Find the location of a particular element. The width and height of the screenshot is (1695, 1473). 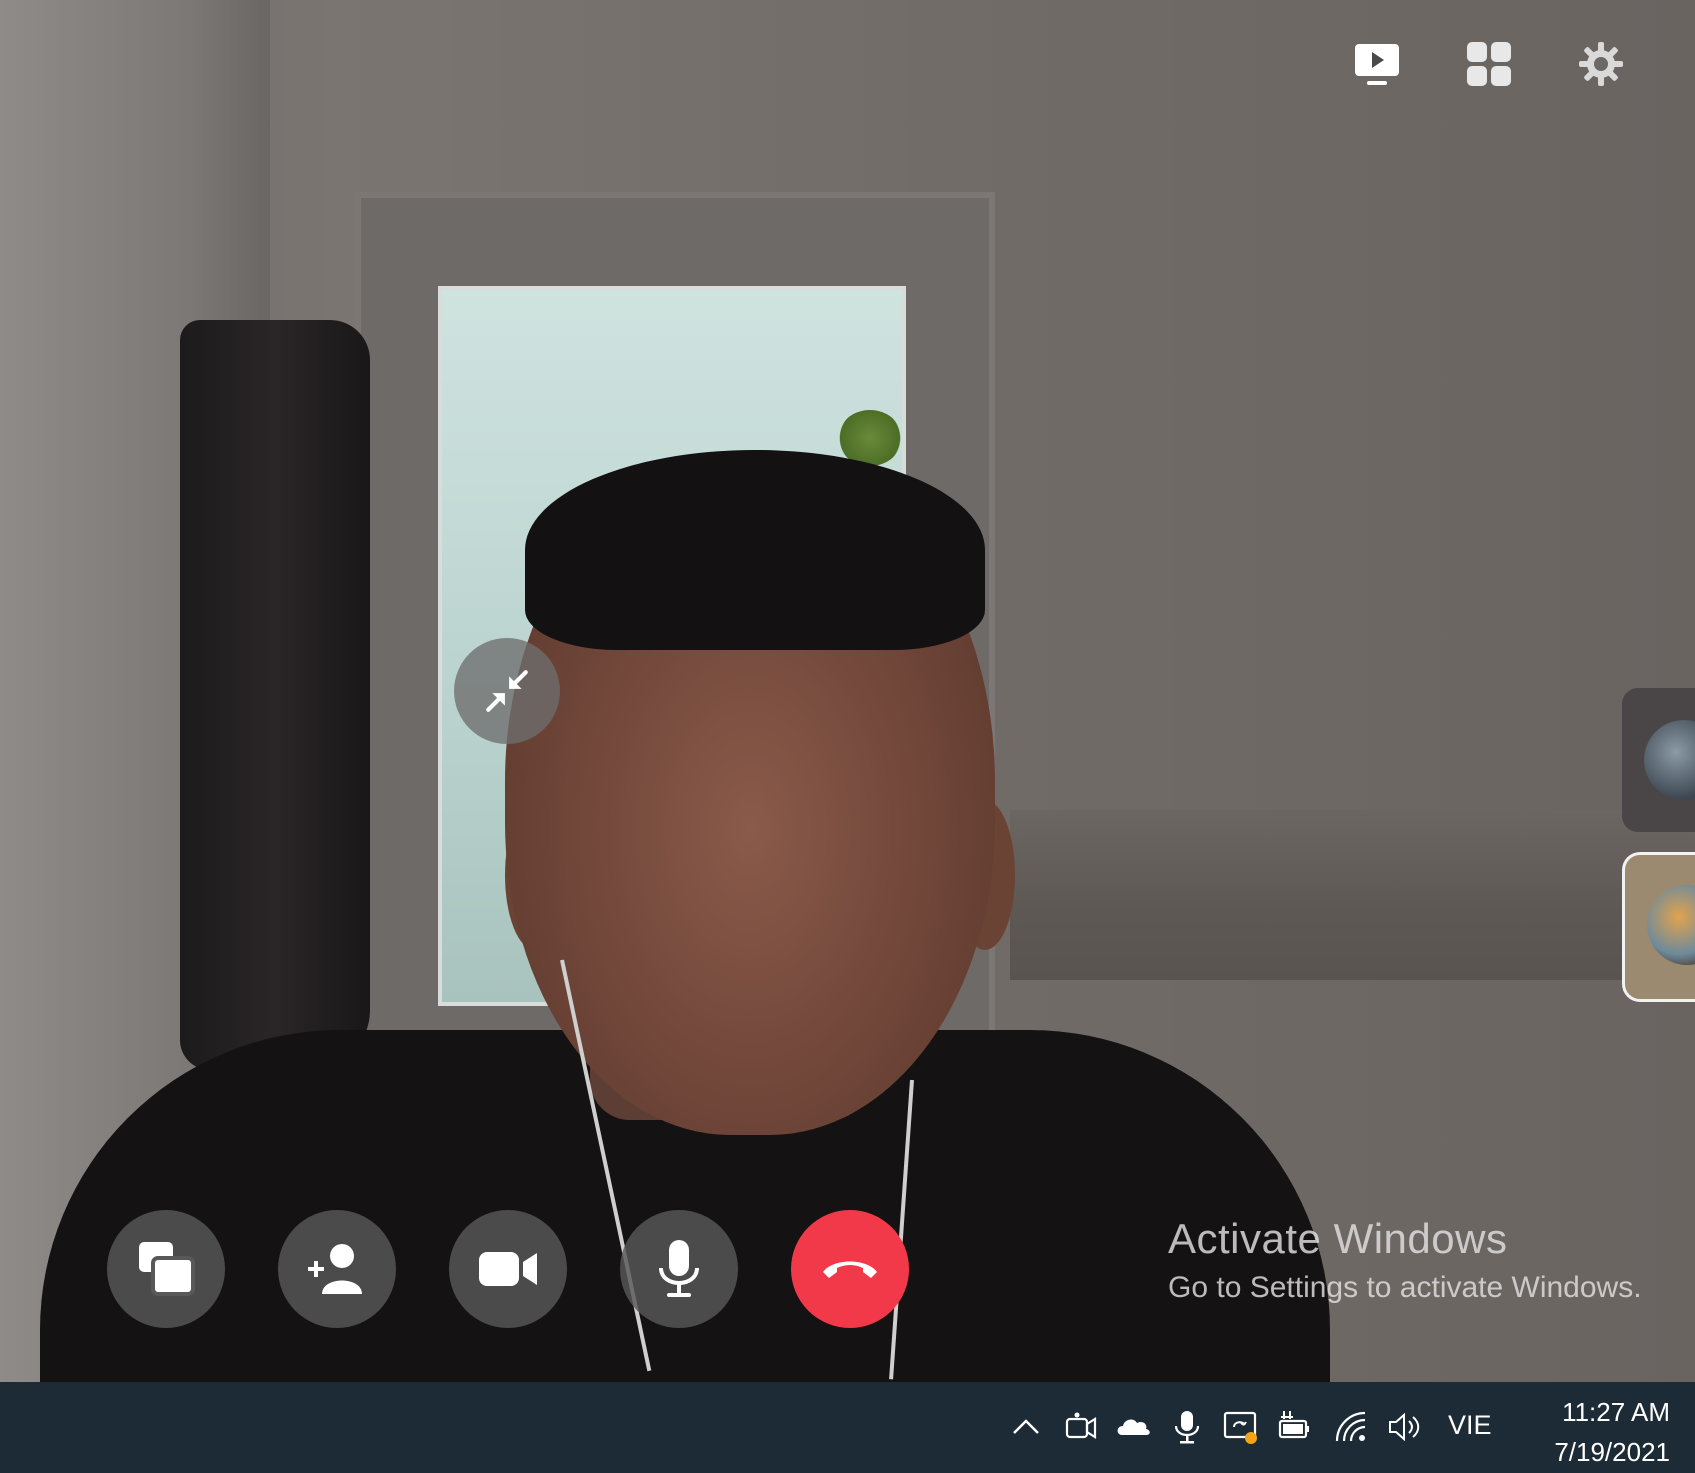

microphone-button is located at coordinates (679, 1269).